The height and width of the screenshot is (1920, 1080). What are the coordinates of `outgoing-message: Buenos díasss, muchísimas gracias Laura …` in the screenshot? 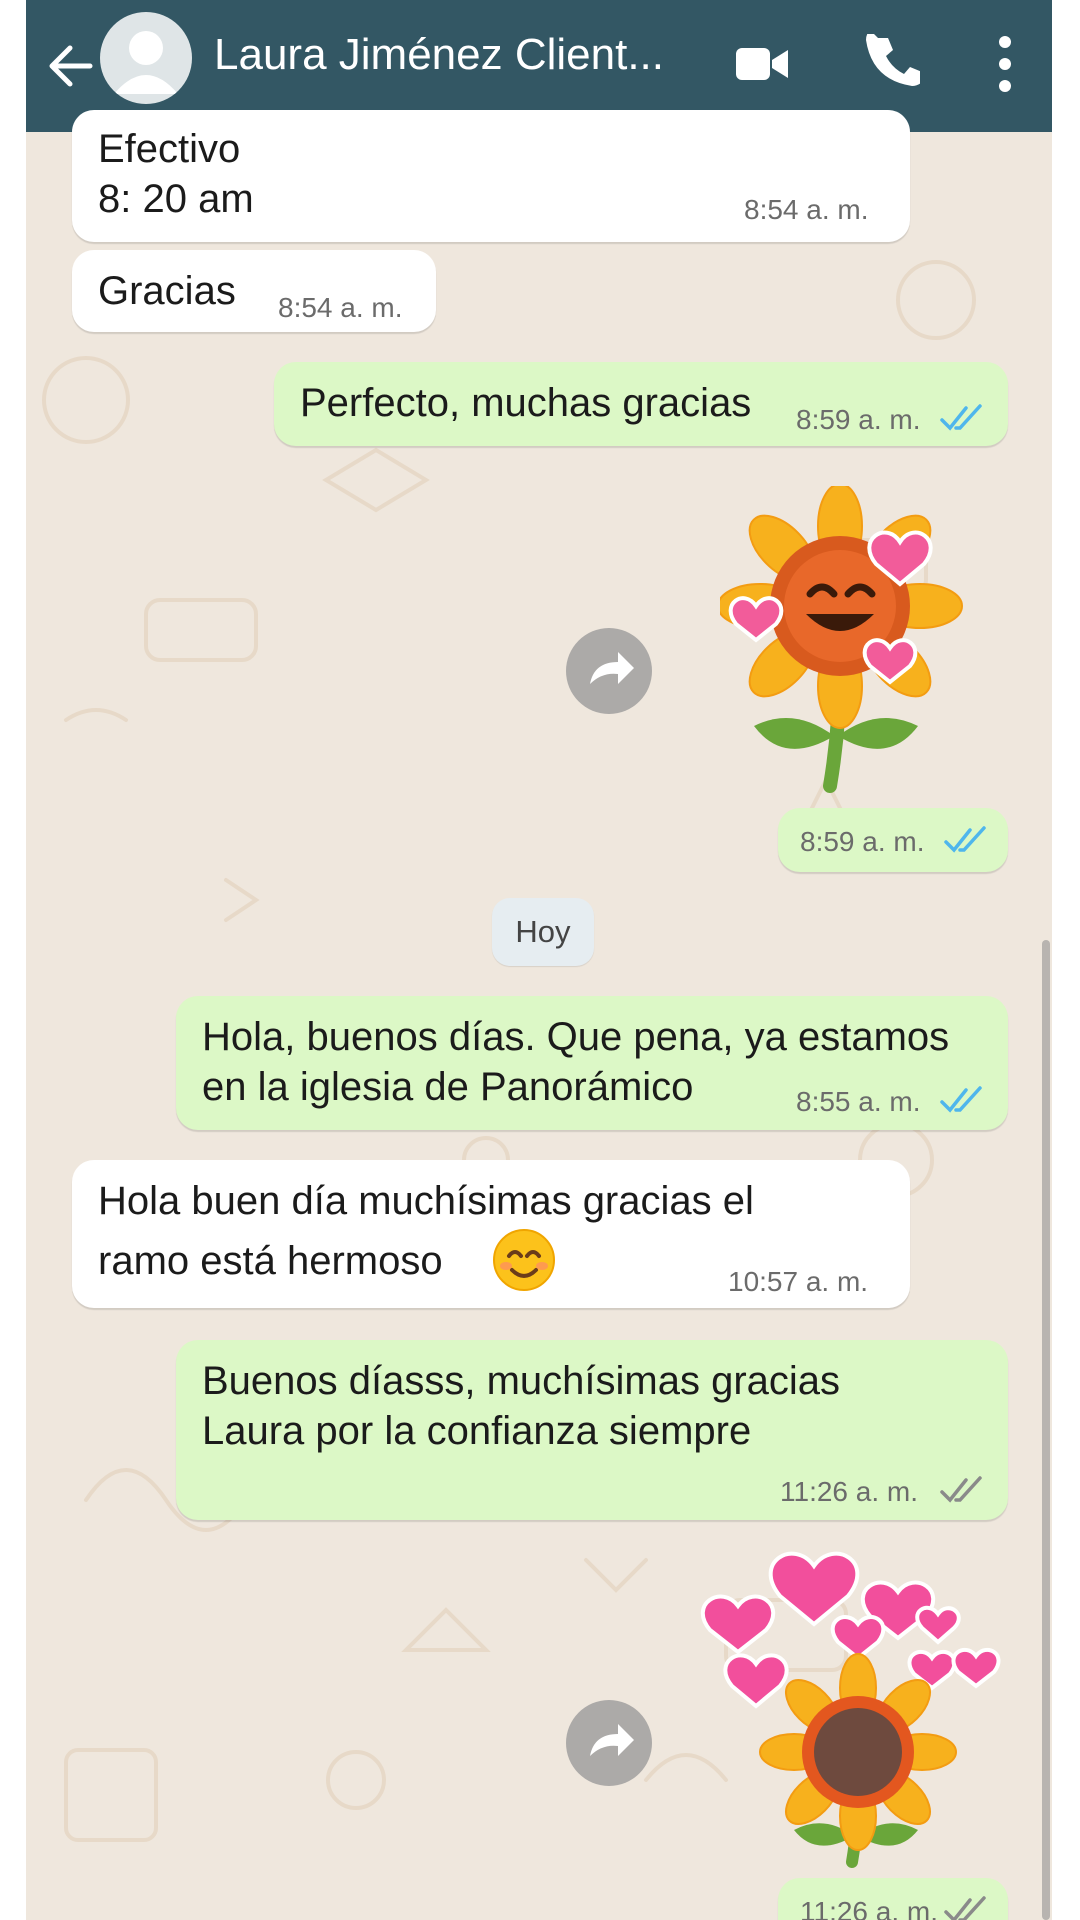 It's located at (592, 1430).